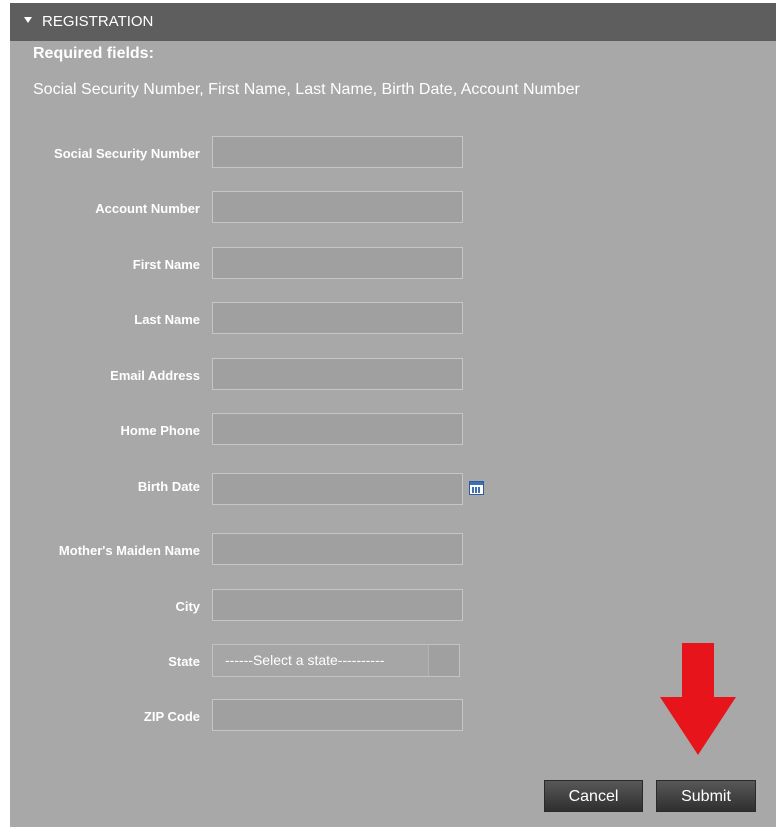 Image resolution: width=776 pixels, height=827 pixels. What do you see at coordinates (337, 207) in the screenshot?
I see `account-number-field` at bounding box center [337, 207].